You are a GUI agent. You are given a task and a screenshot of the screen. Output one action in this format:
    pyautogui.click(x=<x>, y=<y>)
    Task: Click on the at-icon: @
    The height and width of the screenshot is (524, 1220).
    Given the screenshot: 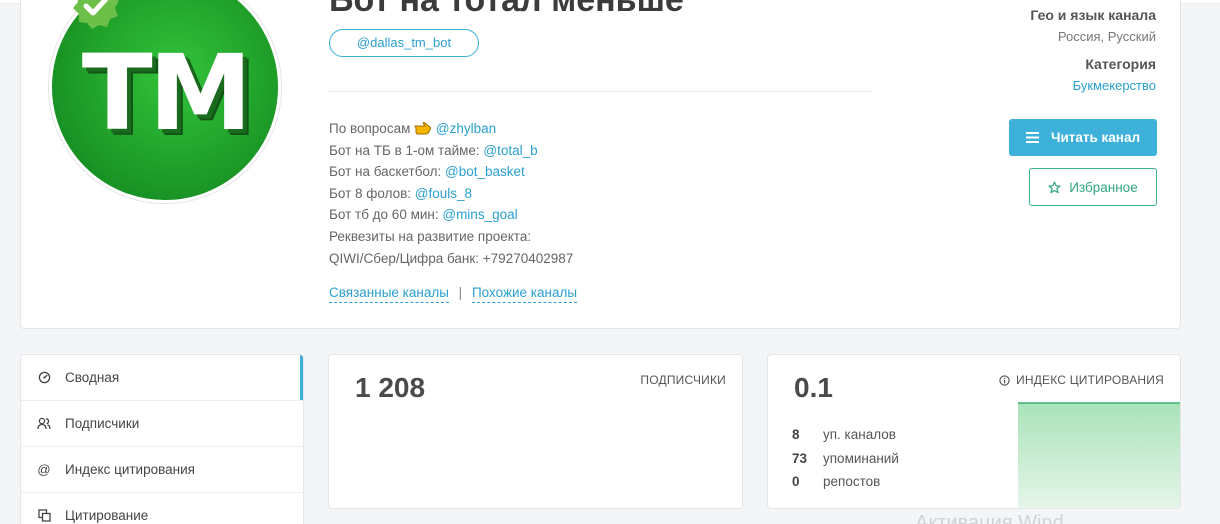 What is the action you would take?
    pyautogui.click(x=44, y=469)
    